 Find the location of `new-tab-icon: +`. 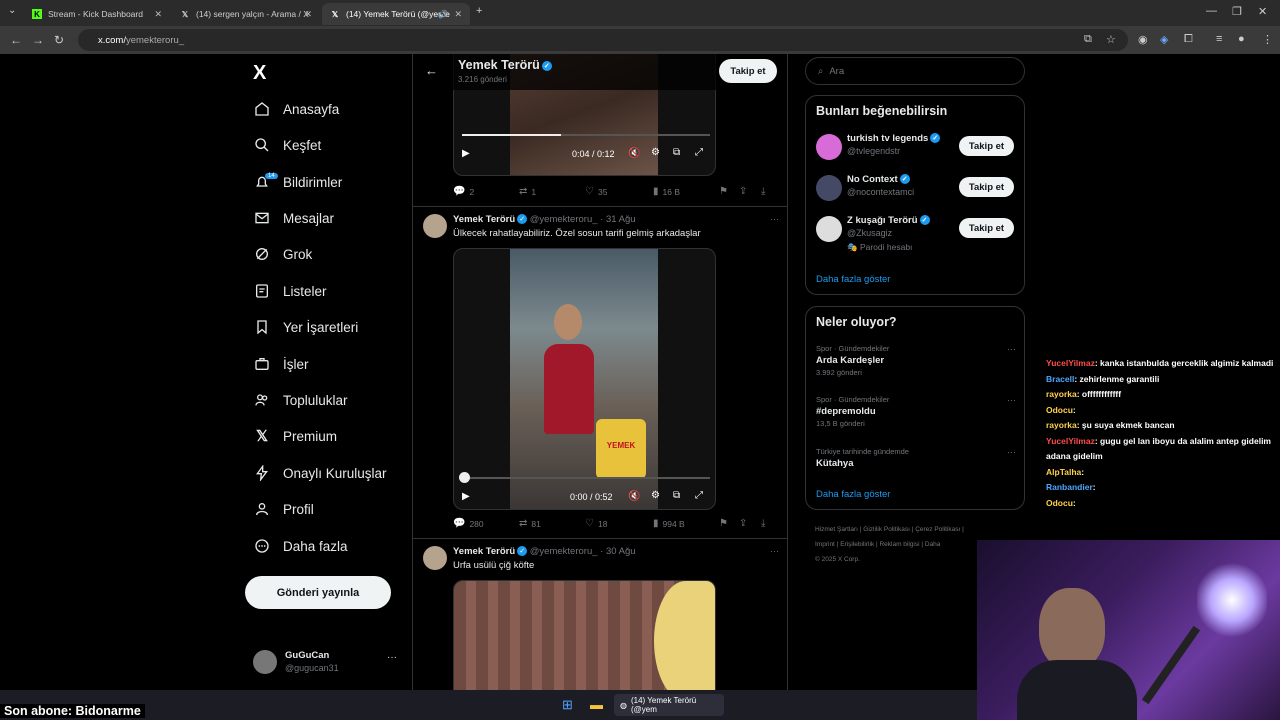

new-tab-icon: + is located at coordinates (479, 11).